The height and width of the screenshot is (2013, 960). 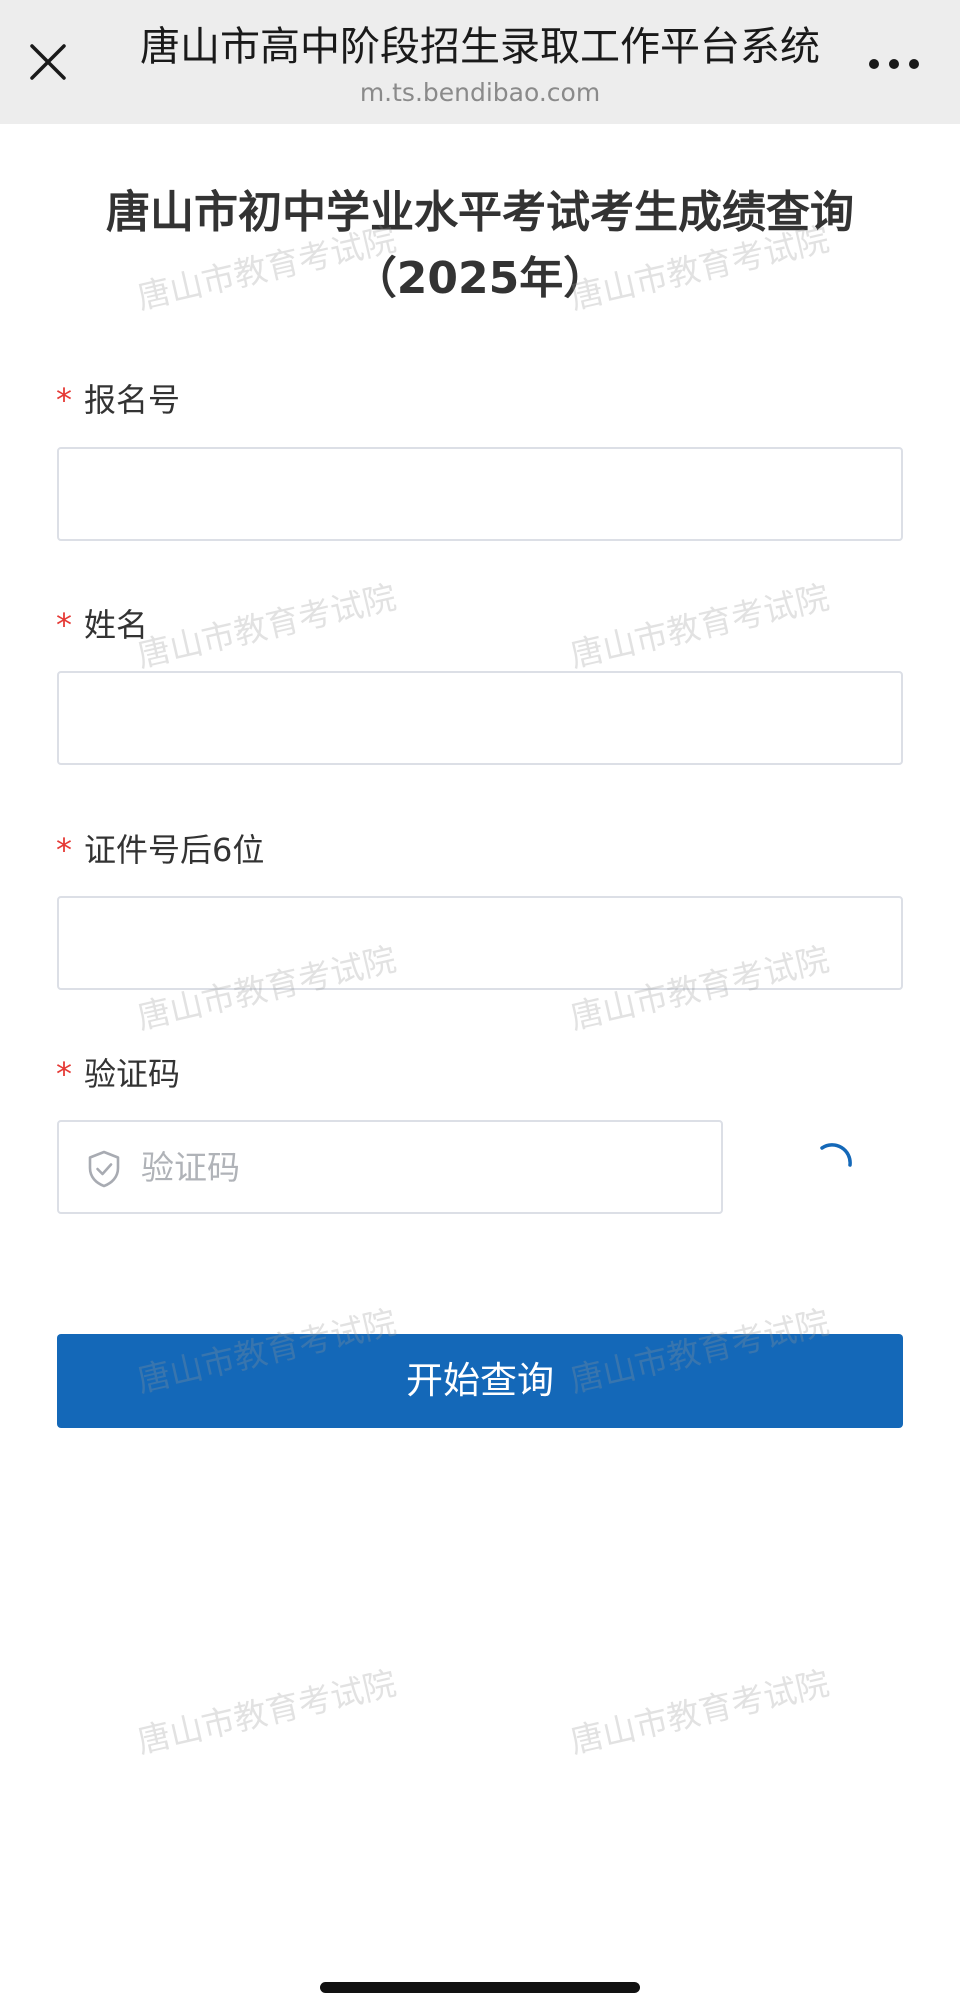 I want to click on captcha-label: * 验证码, so click(x=118, y=1074).